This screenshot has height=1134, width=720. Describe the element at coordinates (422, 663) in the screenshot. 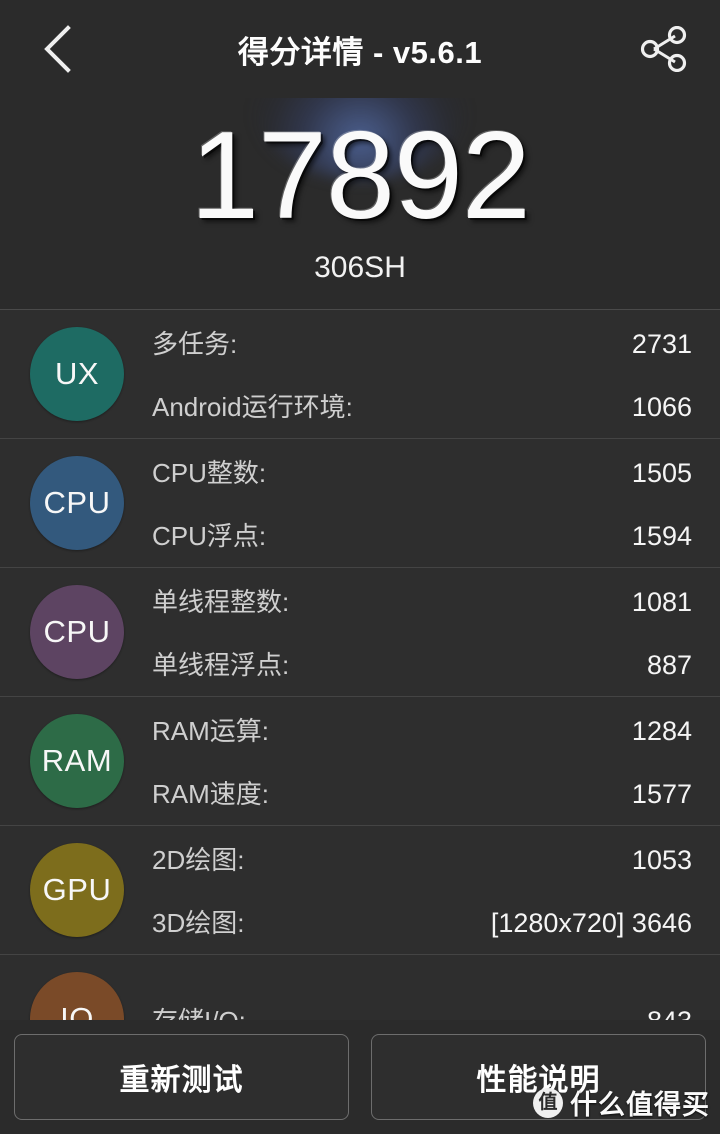

I see `metric-item: 单线程浮点: 887` at that location.